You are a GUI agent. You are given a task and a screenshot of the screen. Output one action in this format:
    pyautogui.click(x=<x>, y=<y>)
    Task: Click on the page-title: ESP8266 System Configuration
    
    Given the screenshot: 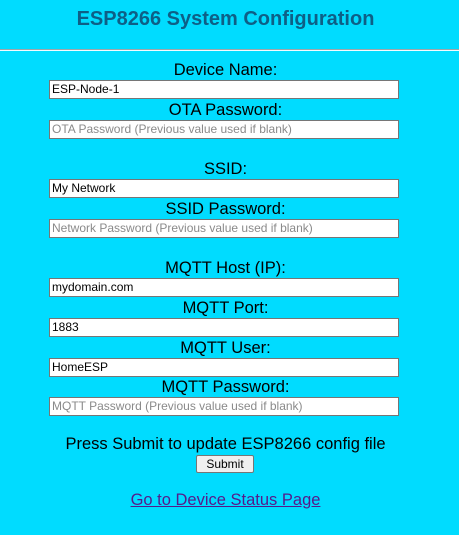 What is the action you would take?
    pyautogui.click(x=225, y=19)
    